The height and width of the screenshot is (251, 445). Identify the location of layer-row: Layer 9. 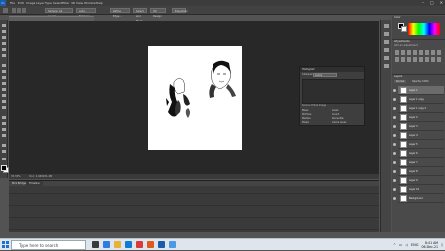
(418, 180).